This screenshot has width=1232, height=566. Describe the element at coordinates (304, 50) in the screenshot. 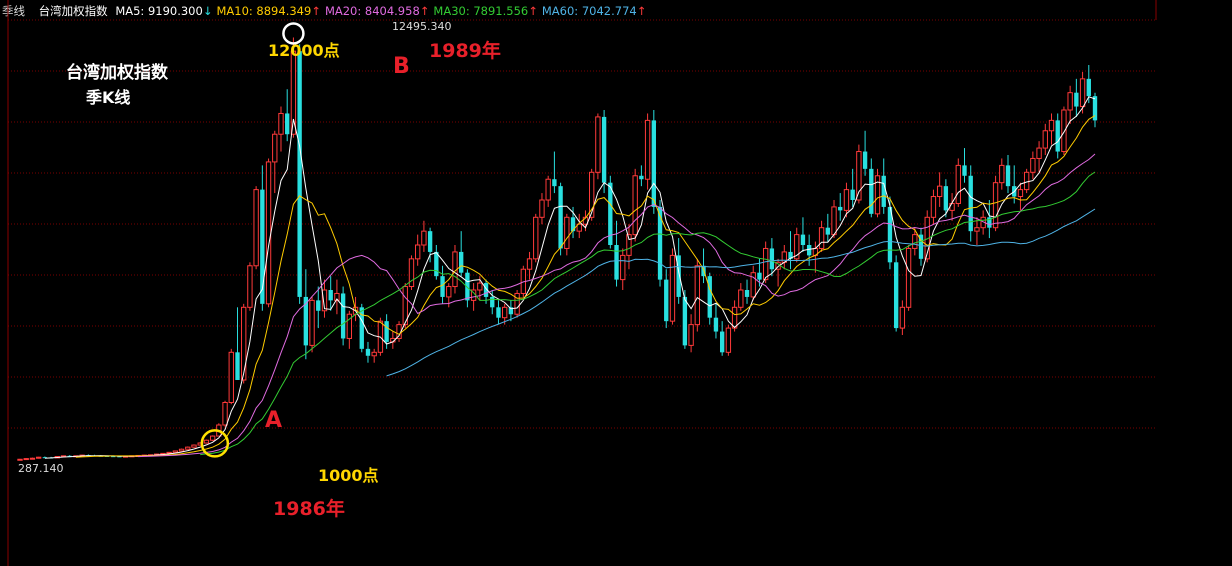

I see `level-b-label: 12000点` at that location.